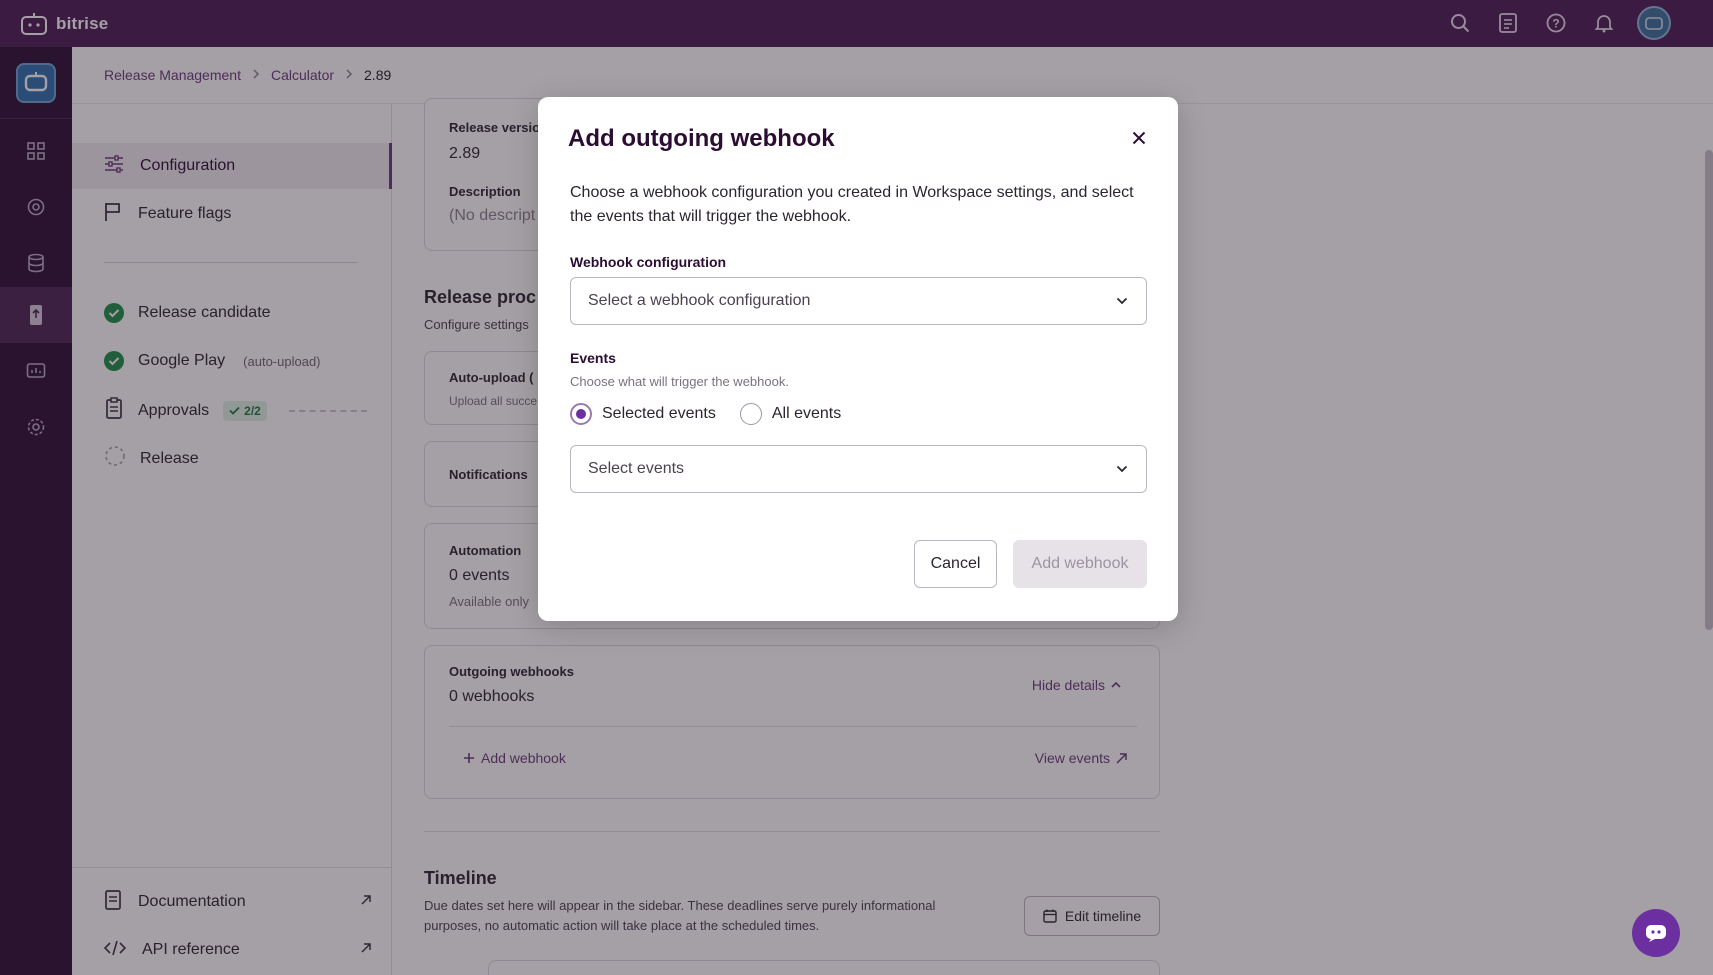 This screenshot has width=1713, height=975. Describe the element at coordinates (659, 413) in the screenshot. I see `radio-selected-label: Selected events` at that location.